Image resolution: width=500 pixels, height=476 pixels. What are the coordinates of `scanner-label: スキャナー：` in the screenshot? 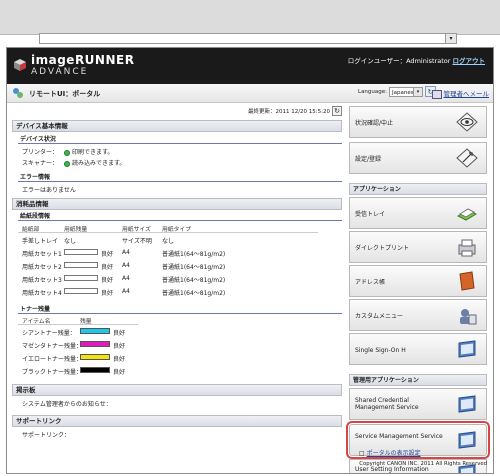 It's located at (40, 163).